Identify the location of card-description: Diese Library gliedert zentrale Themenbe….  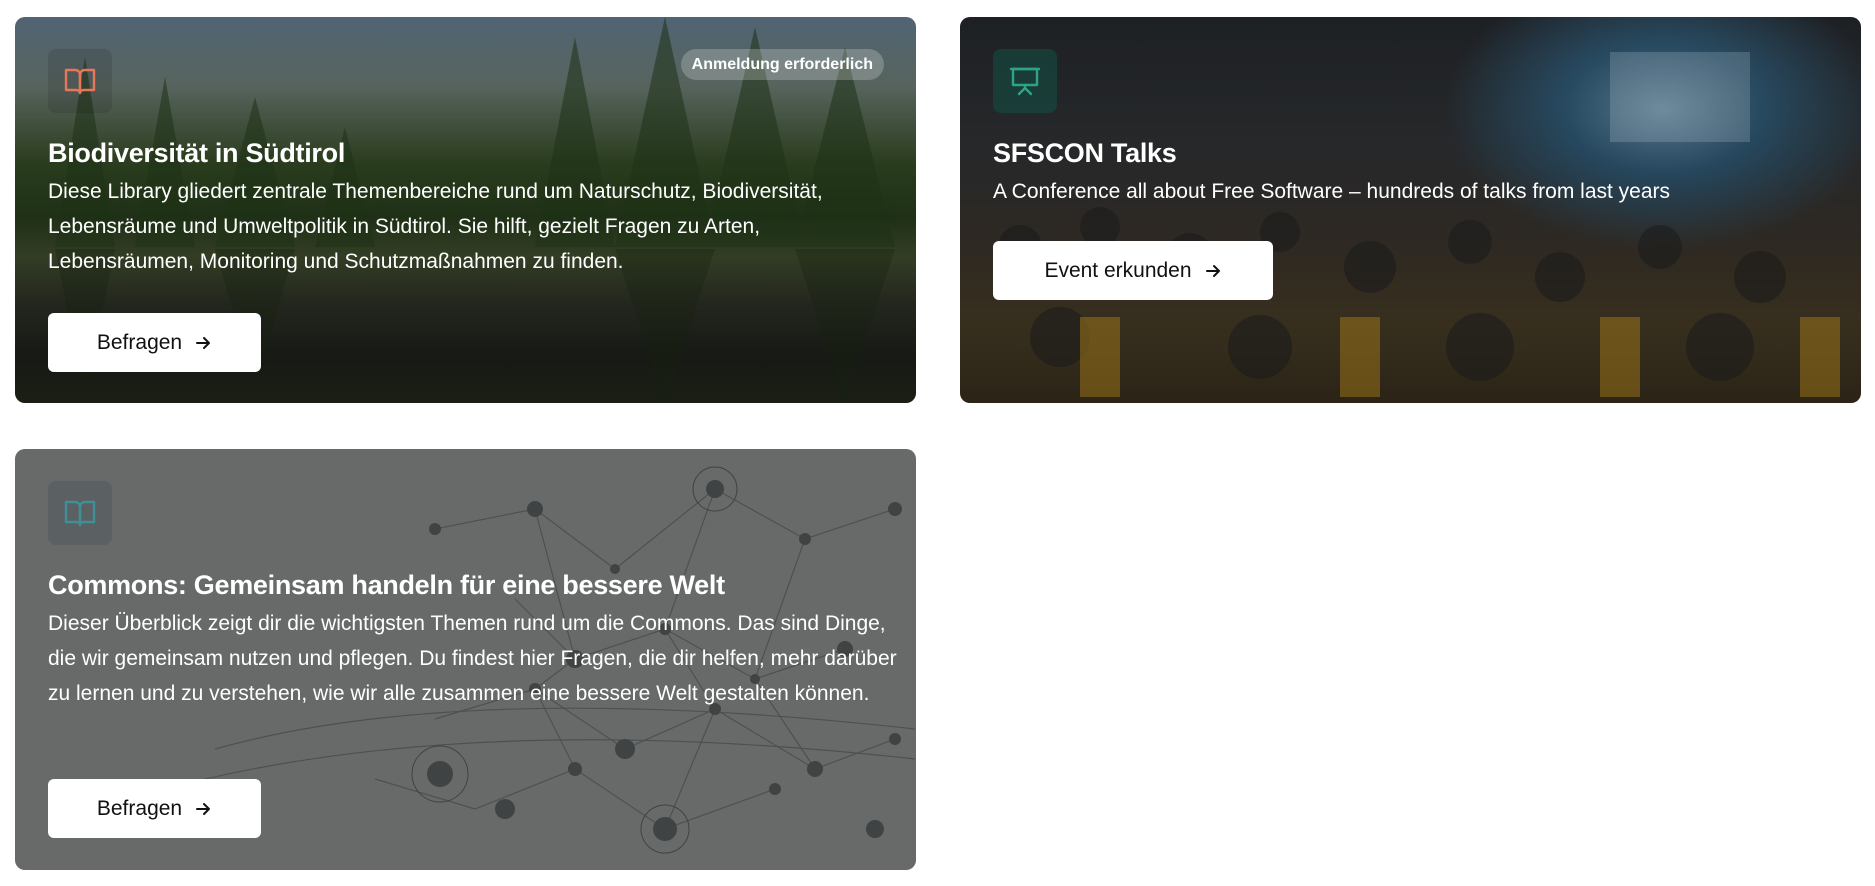
(435, 226).